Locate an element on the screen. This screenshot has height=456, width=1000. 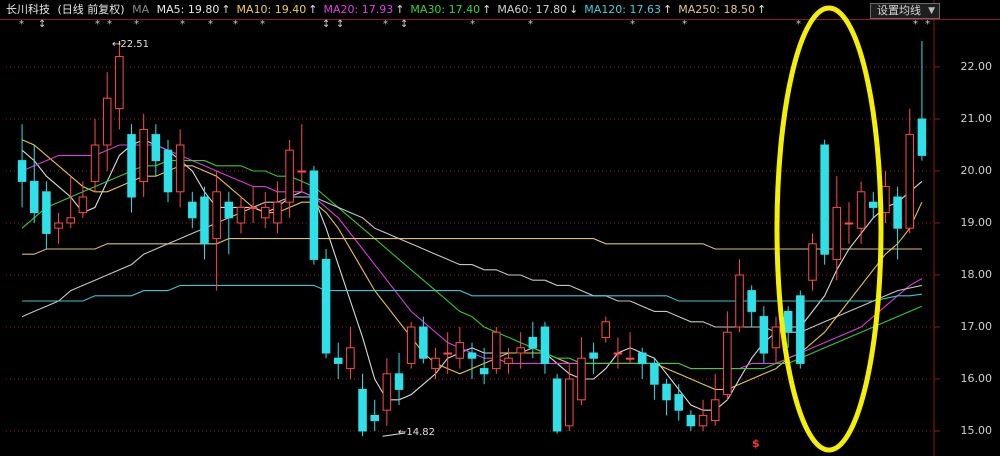
low-price-label: 14.82 is located at coordinates (421, 432).